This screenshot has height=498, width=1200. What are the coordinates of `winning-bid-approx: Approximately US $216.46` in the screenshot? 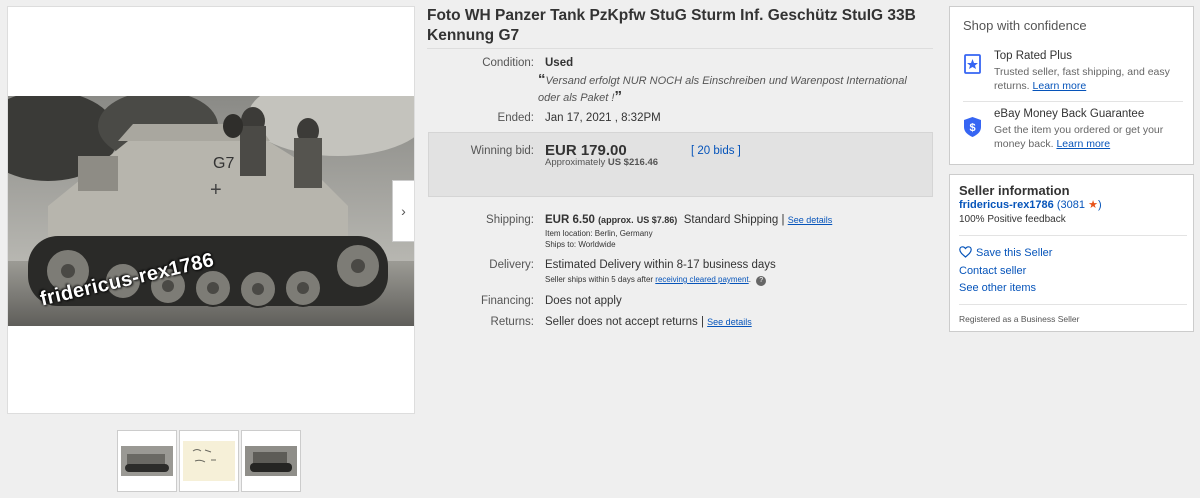 It's located at (601, 162).